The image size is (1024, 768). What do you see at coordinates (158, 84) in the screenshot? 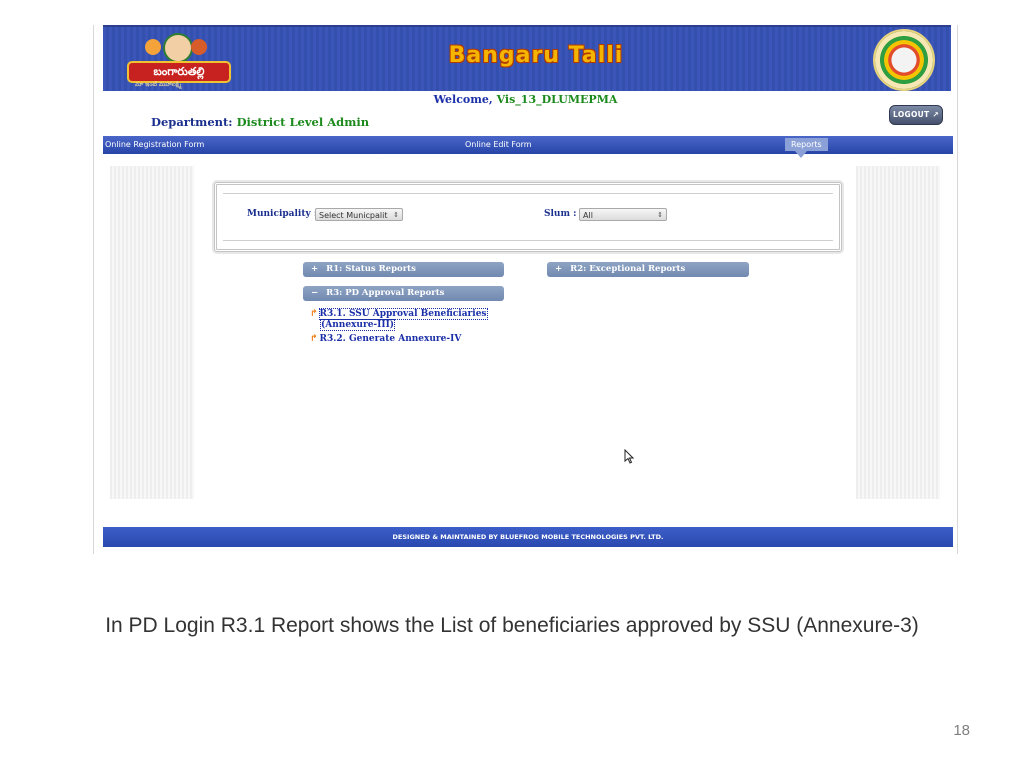
I see `logo-subtext: మా ఇంటి మహాలక్ష్మి` at bounding box center [158, 84].